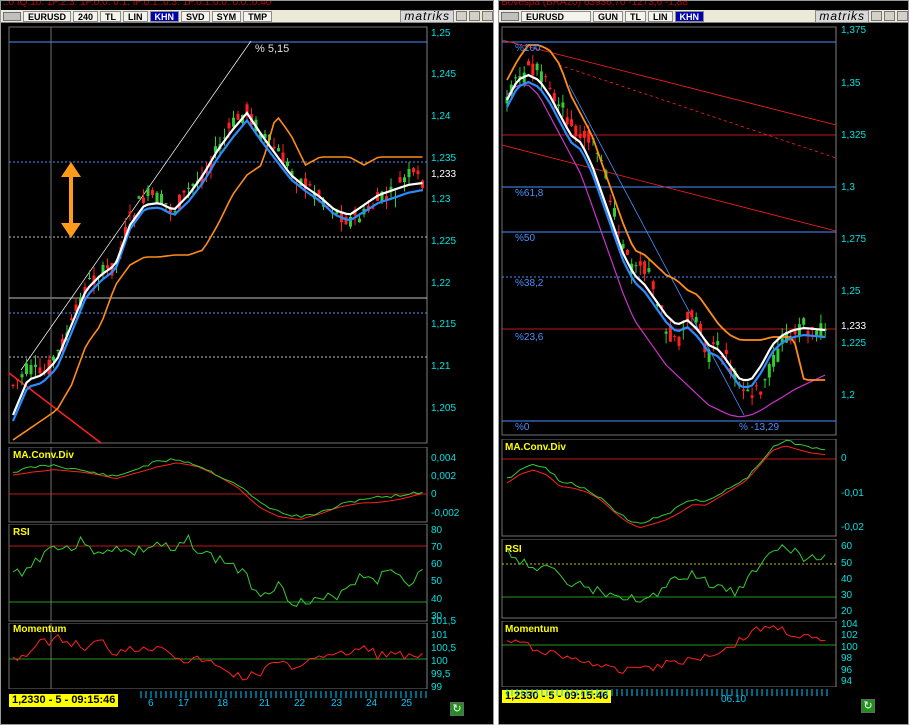  I want to click on macd-axis-label: 0,002, so click(444, 476).